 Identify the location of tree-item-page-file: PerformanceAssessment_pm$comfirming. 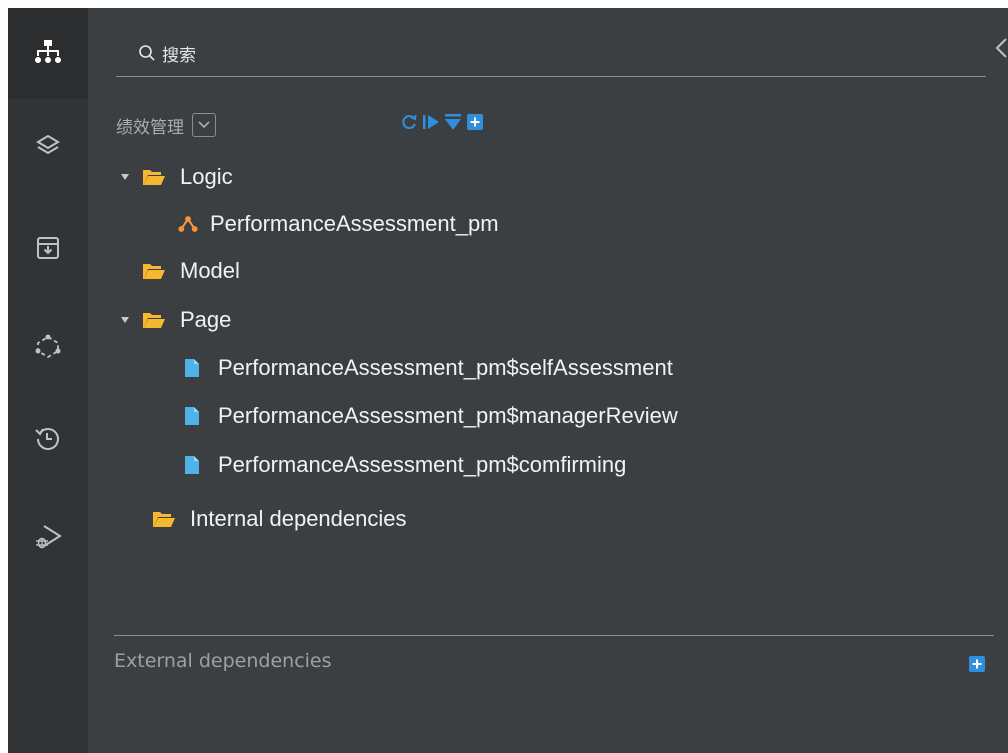
(405, 465).